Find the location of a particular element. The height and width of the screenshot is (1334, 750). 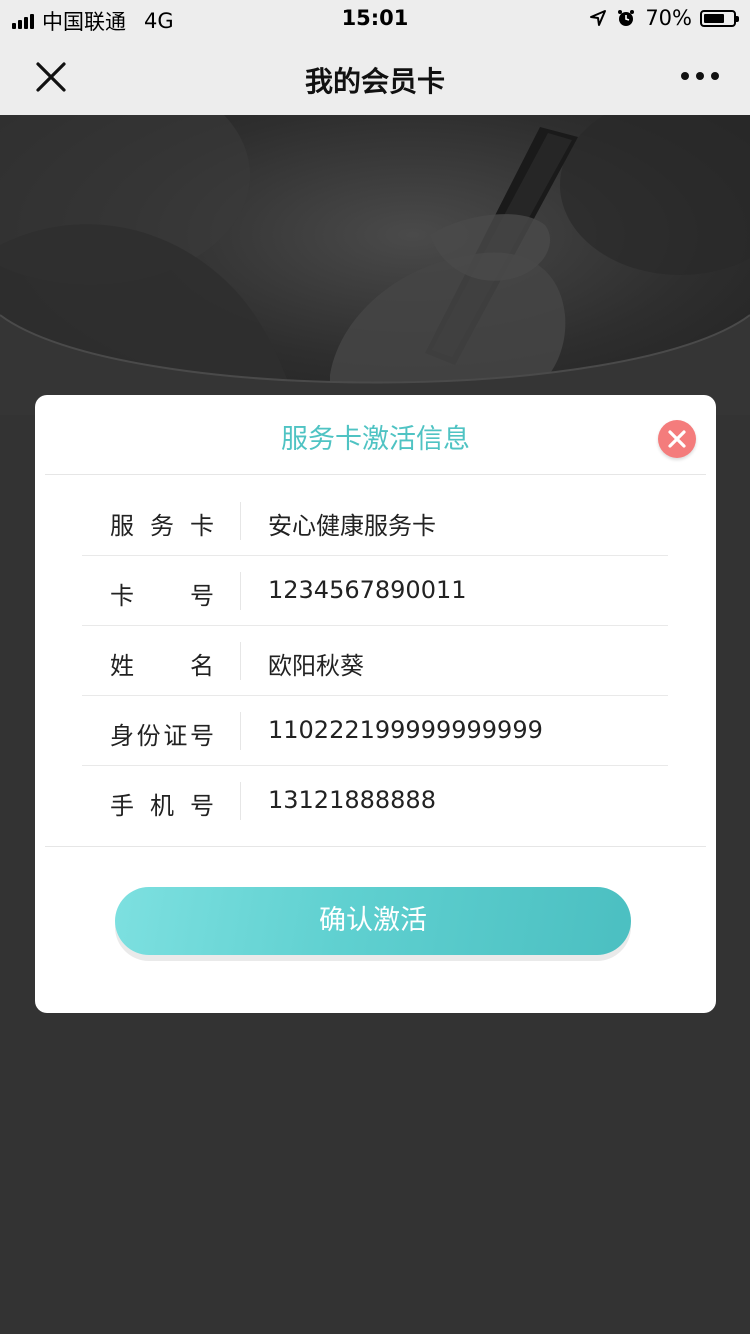

status-bar: 中国联通 4G 15:01 70% is located at coordinates (375, 19).